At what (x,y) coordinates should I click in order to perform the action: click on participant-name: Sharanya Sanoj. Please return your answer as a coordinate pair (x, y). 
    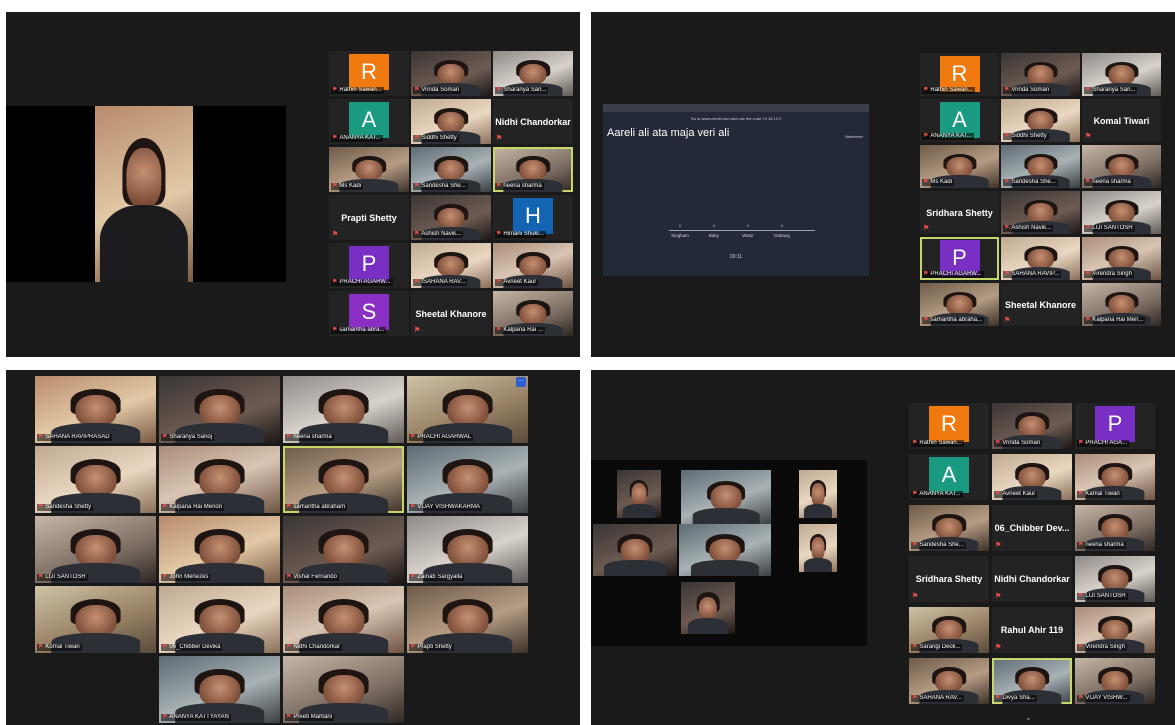
    Looking at the image, I should click on (191, 437).